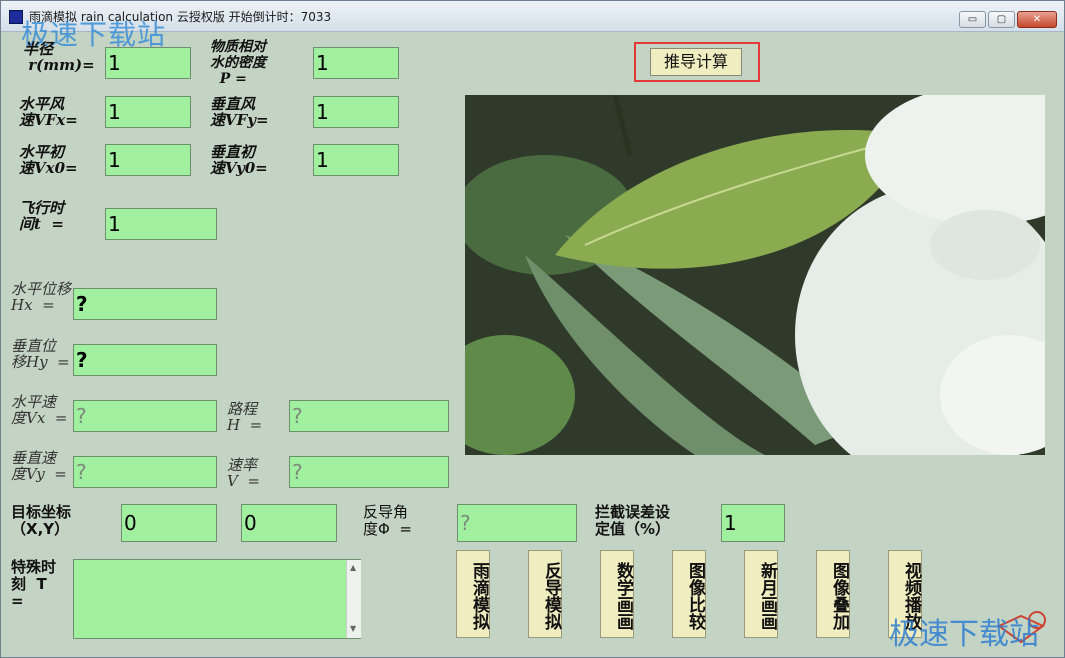  I want to click on rain-sim-button: 雨滴模拟, so click(473, 594).